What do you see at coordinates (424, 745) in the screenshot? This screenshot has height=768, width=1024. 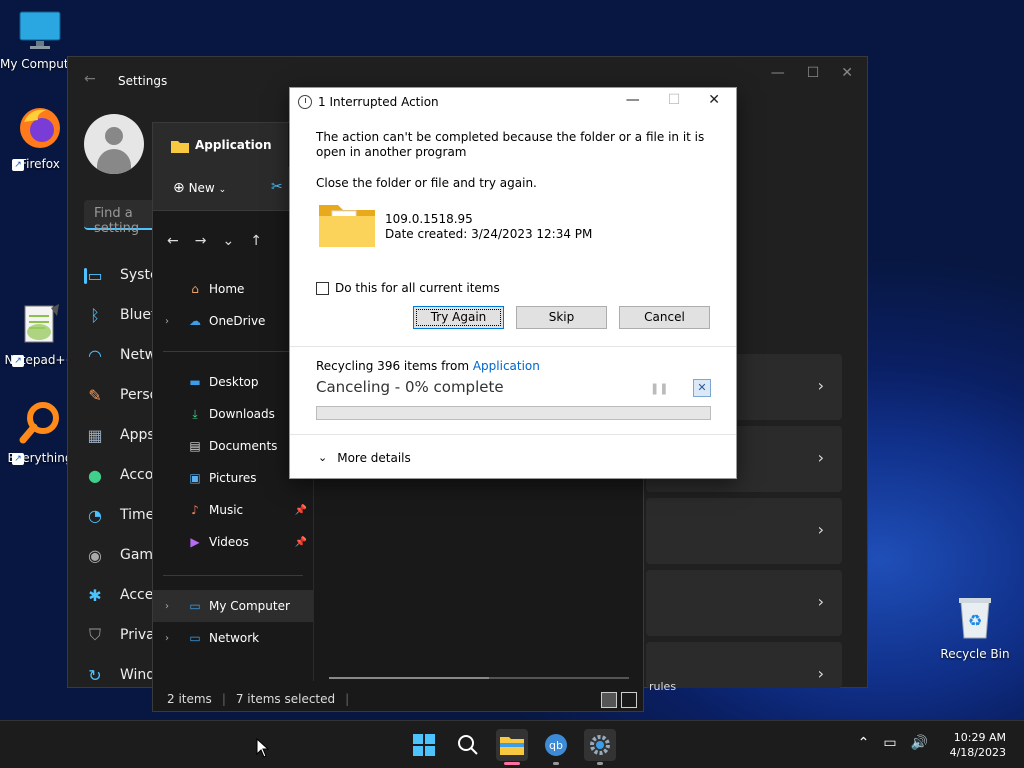 I see `start-button` at bounding box center [424, 745].